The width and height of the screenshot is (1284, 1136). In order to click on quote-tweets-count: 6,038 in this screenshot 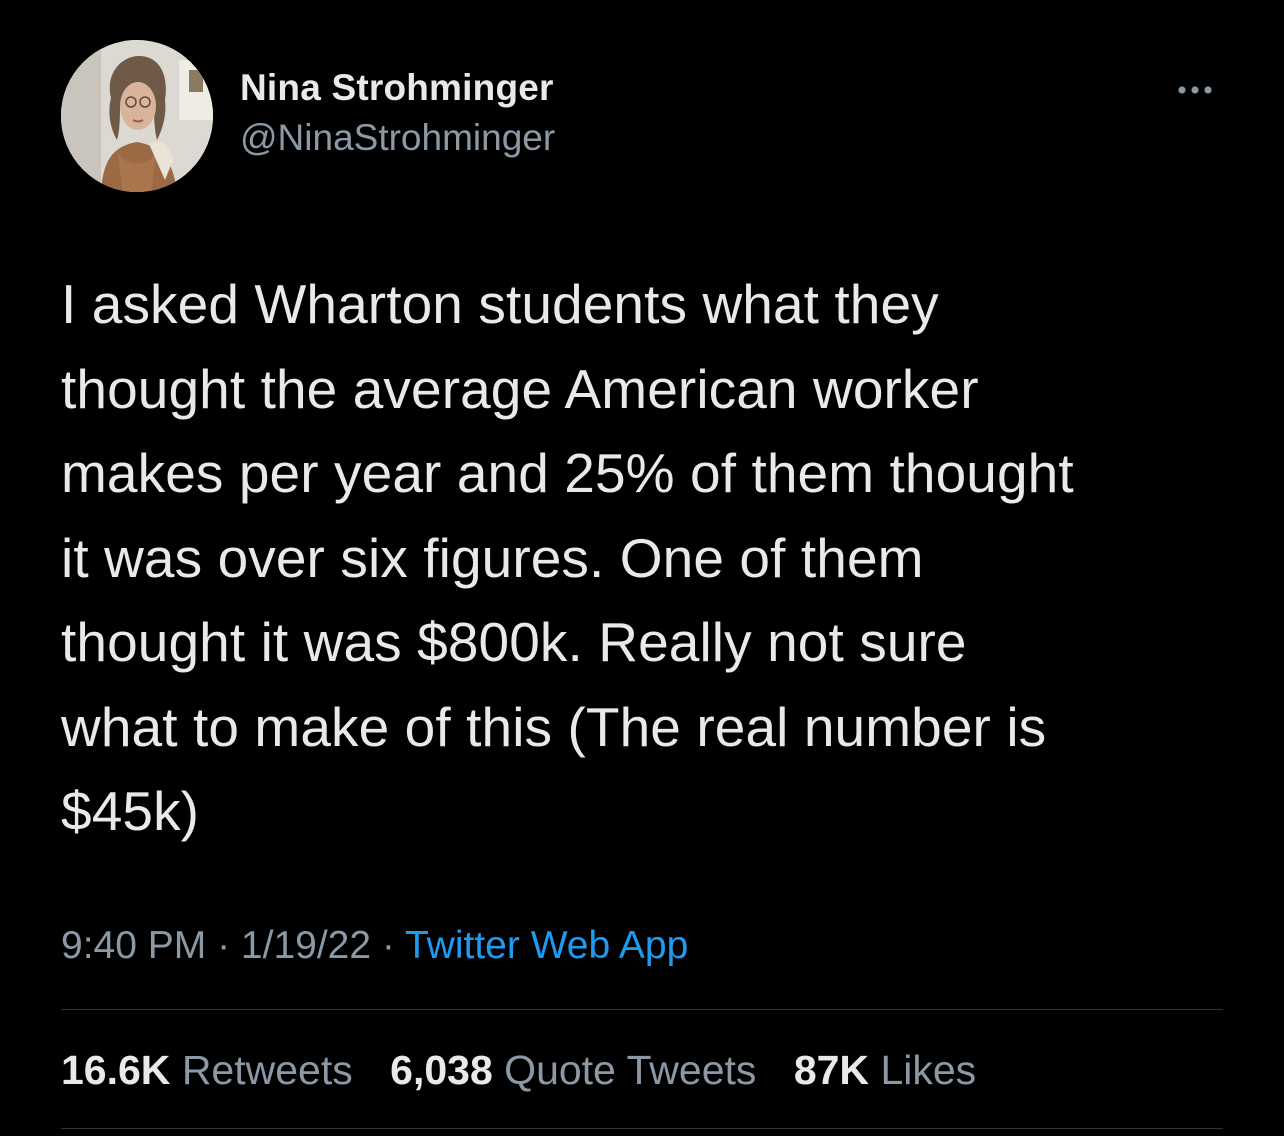, I will do `click(441, 1070)`.